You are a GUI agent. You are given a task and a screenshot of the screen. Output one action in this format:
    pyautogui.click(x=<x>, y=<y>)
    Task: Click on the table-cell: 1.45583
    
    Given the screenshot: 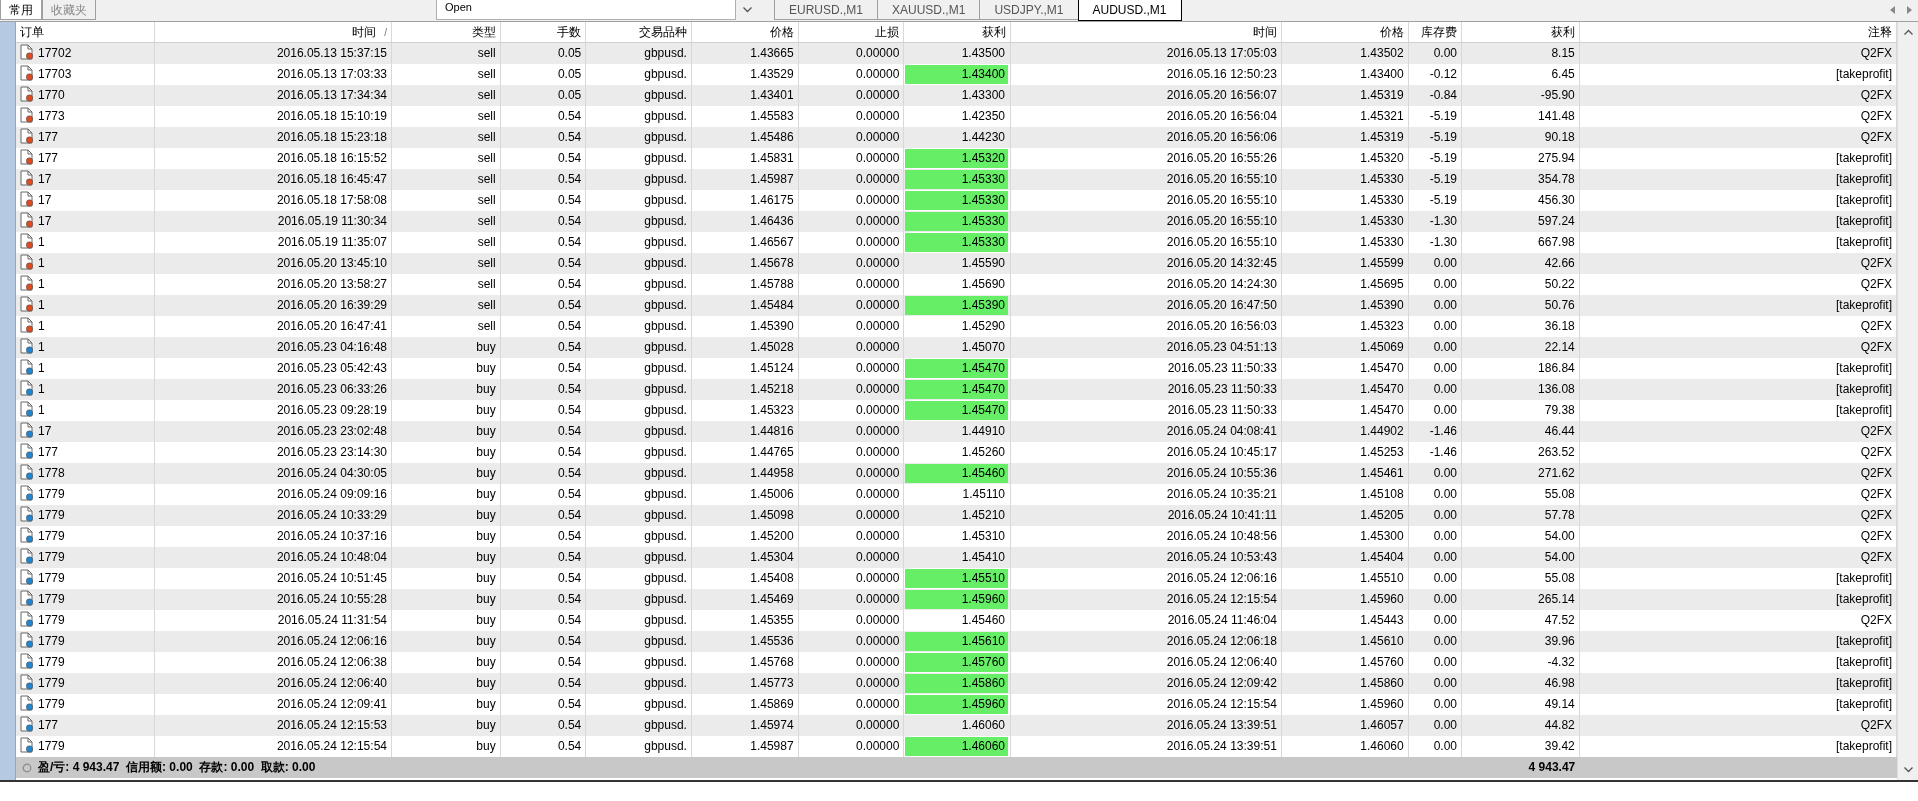 What is the action you would take?
    pyautogui.click(x=745, y=116)
    